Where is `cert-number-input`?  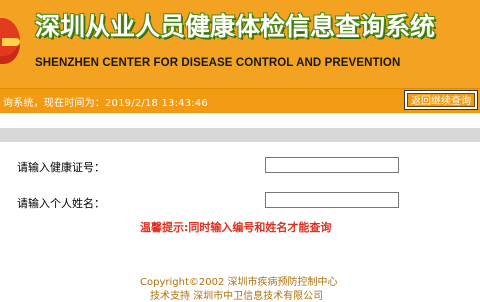 cert-number-input is located at coordinates (332, 165).